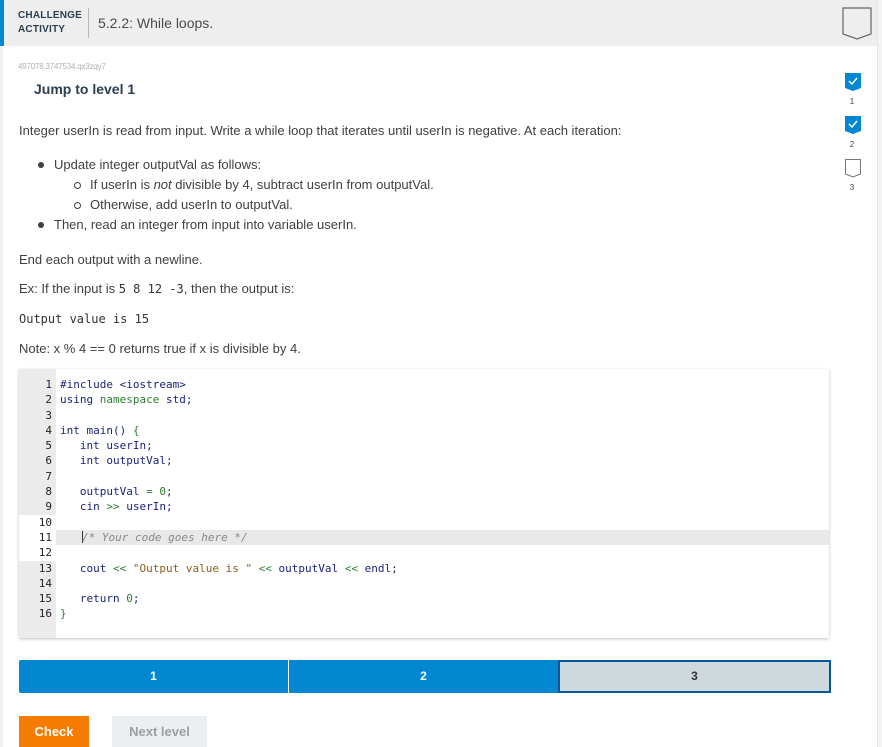 The image size is (882, 747). Describe the element at coordinates (159, 731) in the screenshot. I see `next-level-button: Next level` at that location.